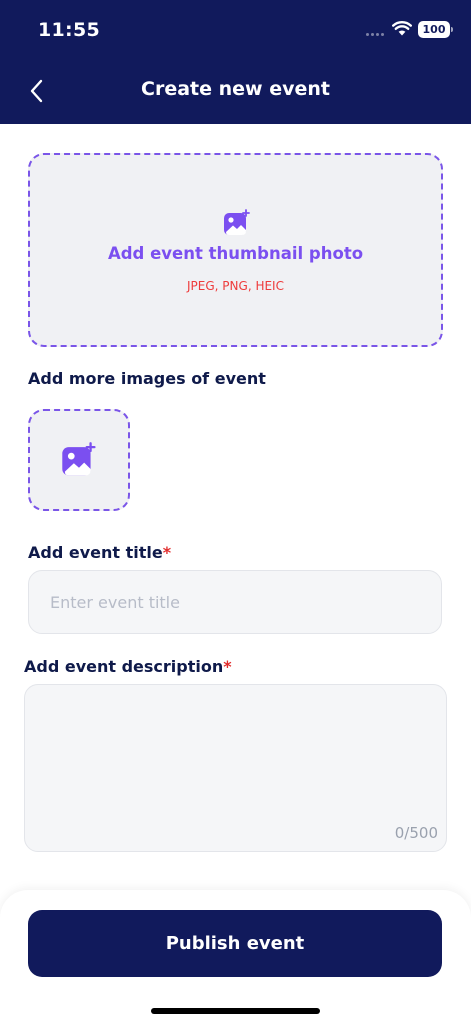 The height and width of the screenshot is (1024, 471). I want to click on event-description-field: 0/500, so click(235, 768).